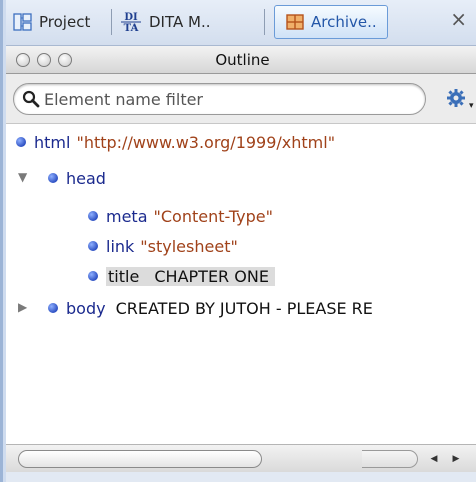 This screenshot has height=482, width=476. I want to click on node-tag: link, so click(120, 246).